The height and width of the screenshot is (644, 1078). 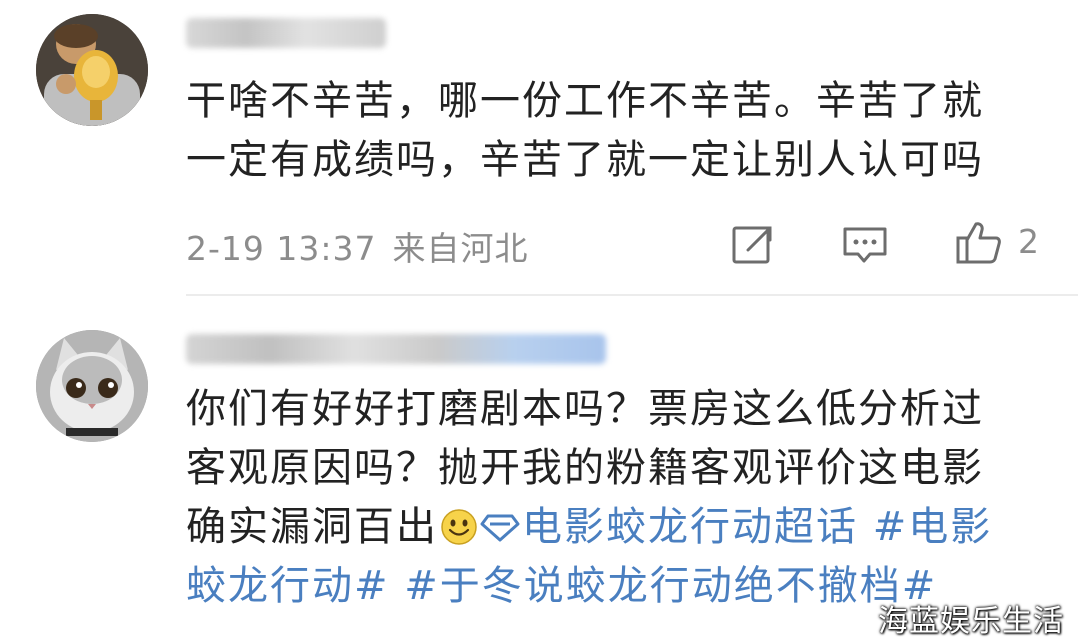 I want to click on username-blurred, so click(x=396, y=349).